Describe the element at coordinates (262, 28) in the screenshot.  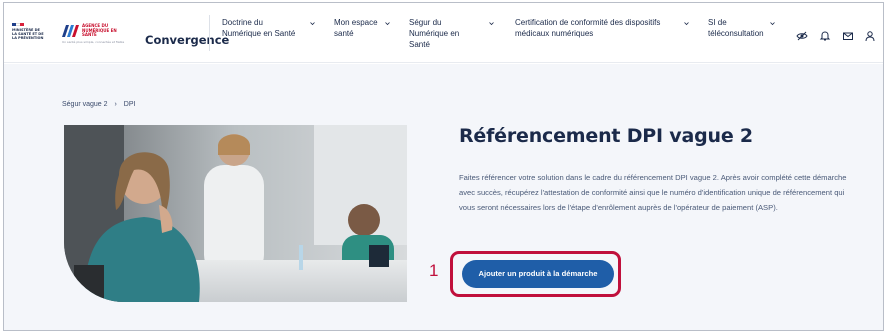
I see `nav-doctrine: Doctrine du Numérique en Santé` at that location.